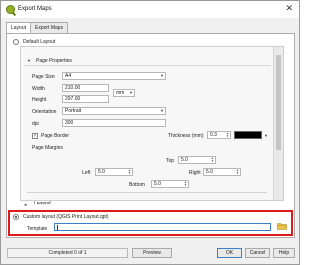  Describe the element at coordinates (47, 148) in the screenshot. I see `page-margins-label: Page Margins` at that location.